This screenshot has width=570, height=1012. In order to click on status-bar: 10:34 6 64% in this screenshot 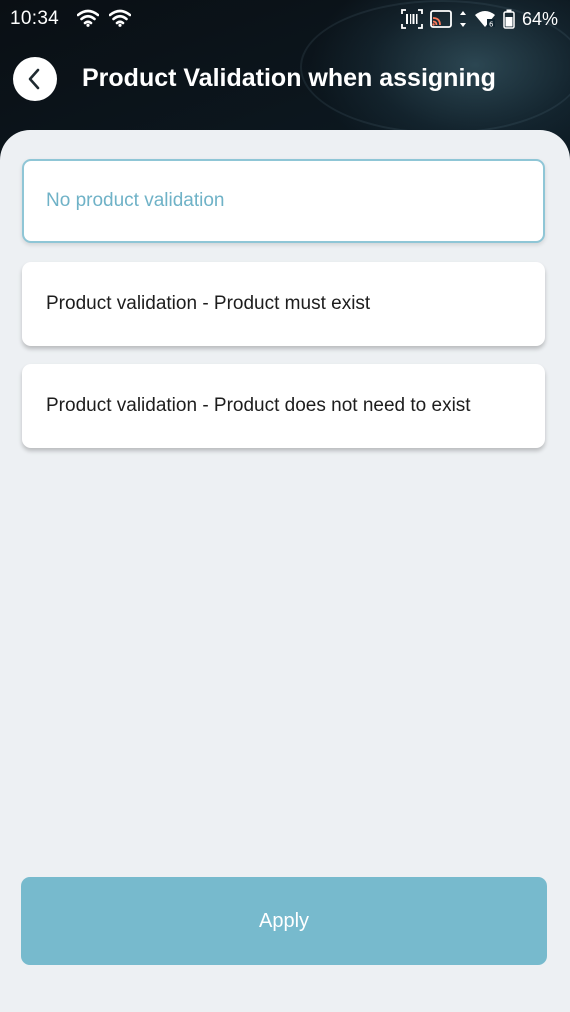, I will do `click(285, 19)`.